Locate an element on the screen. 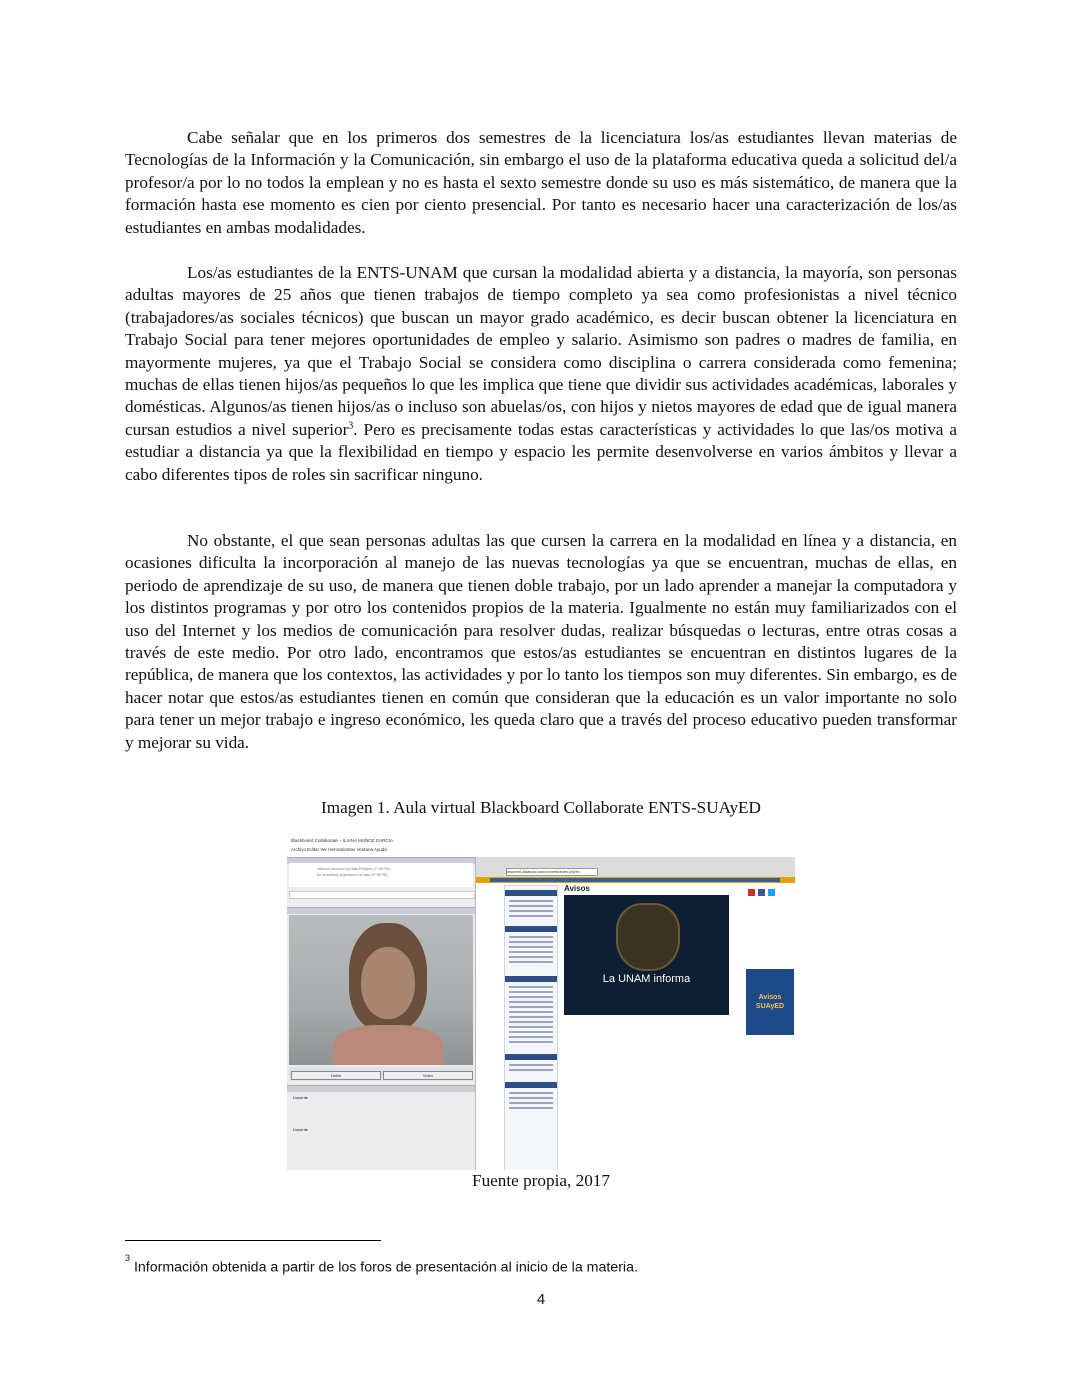  fig-site-sidebar is located at coordinates (531, 1027).